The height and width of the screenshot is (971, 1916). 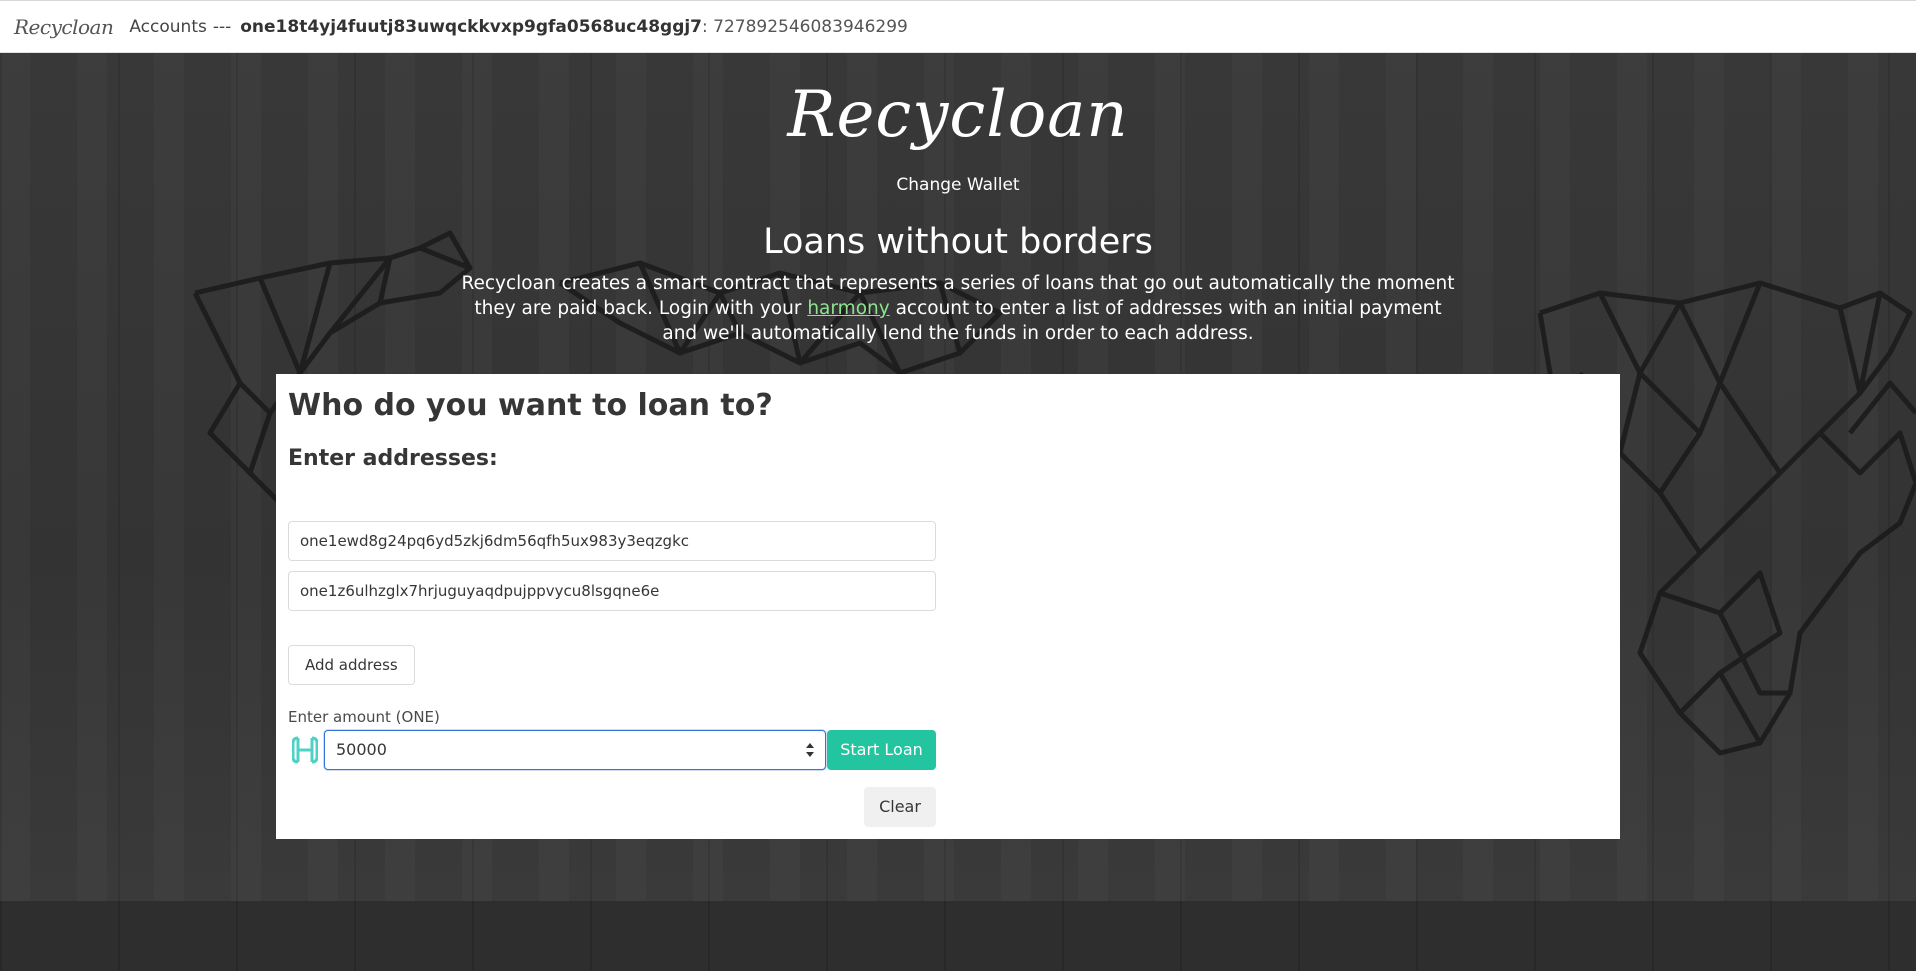 I want to click on amount-input: 50000, so click(x=575, y=750).